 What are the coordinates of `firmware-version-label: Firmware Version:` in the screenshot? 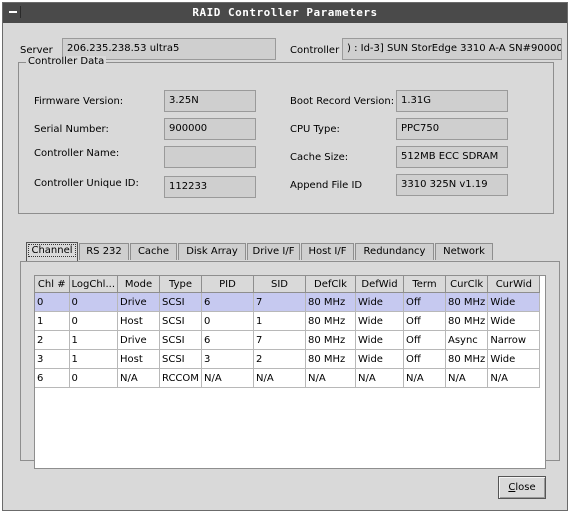 It's located at (79, 101).